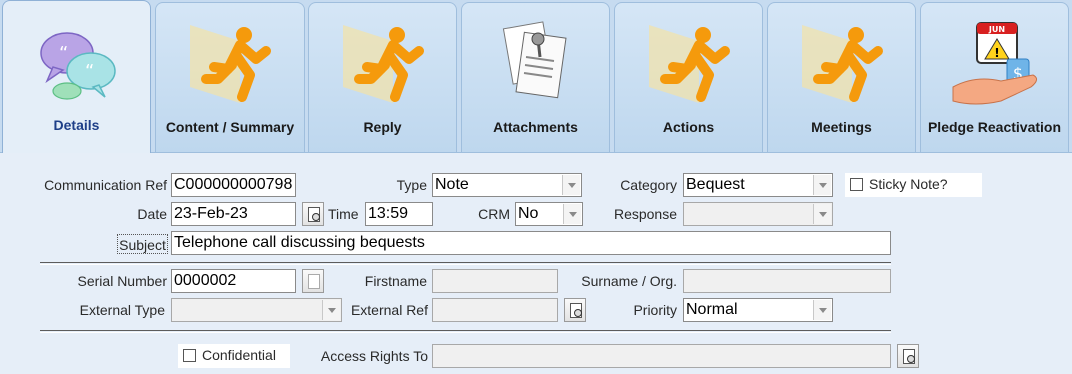 The image size is (1072, 374). I want to click on priority-select-value: Normal, so click(712, 309).